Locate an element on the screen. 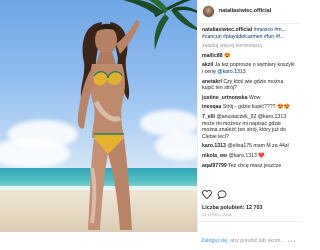 This screenshot has width=320, height=250. comment-text: @elisa175 mam M za 44zł is located at coordinates (258, 146).